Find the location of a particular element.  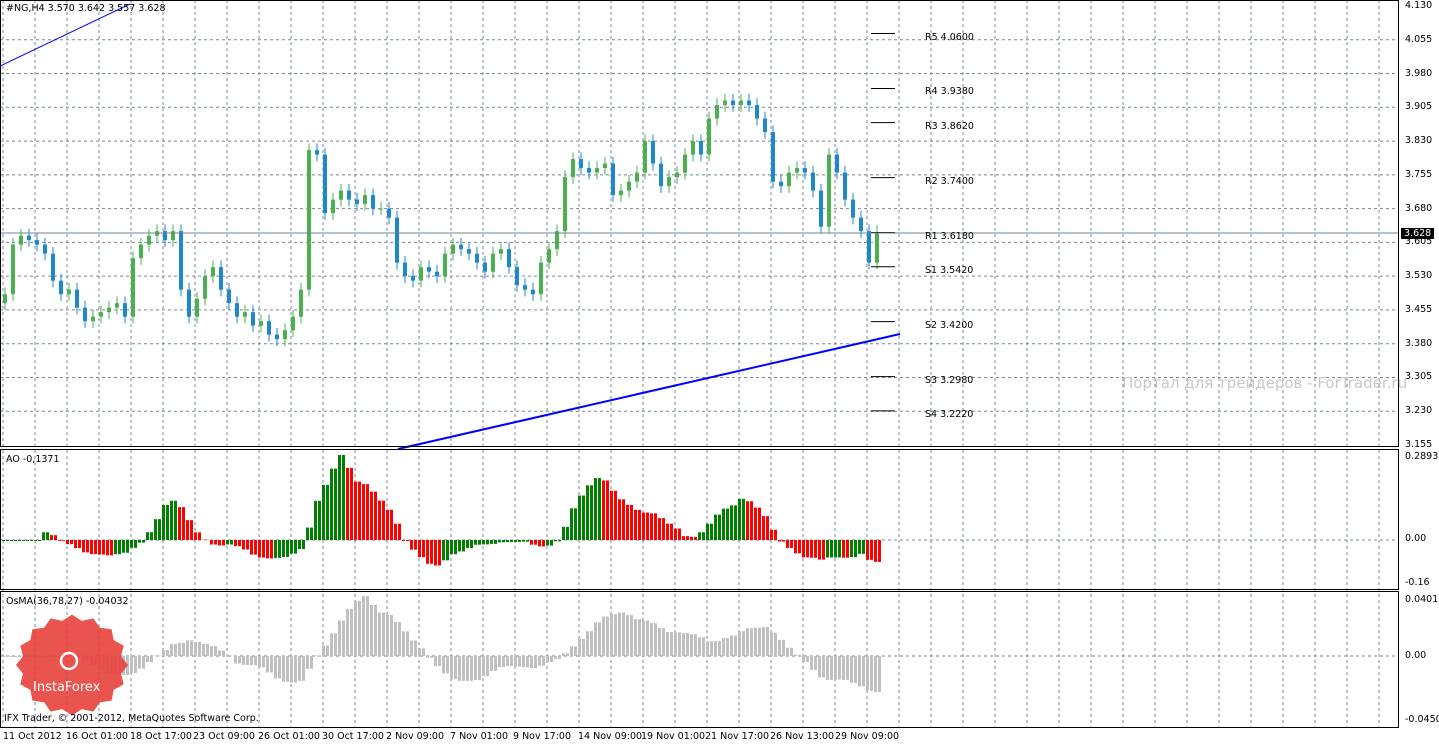

time-axis-label: 21 Nov 17:00 is located at coordinates (737, 736).